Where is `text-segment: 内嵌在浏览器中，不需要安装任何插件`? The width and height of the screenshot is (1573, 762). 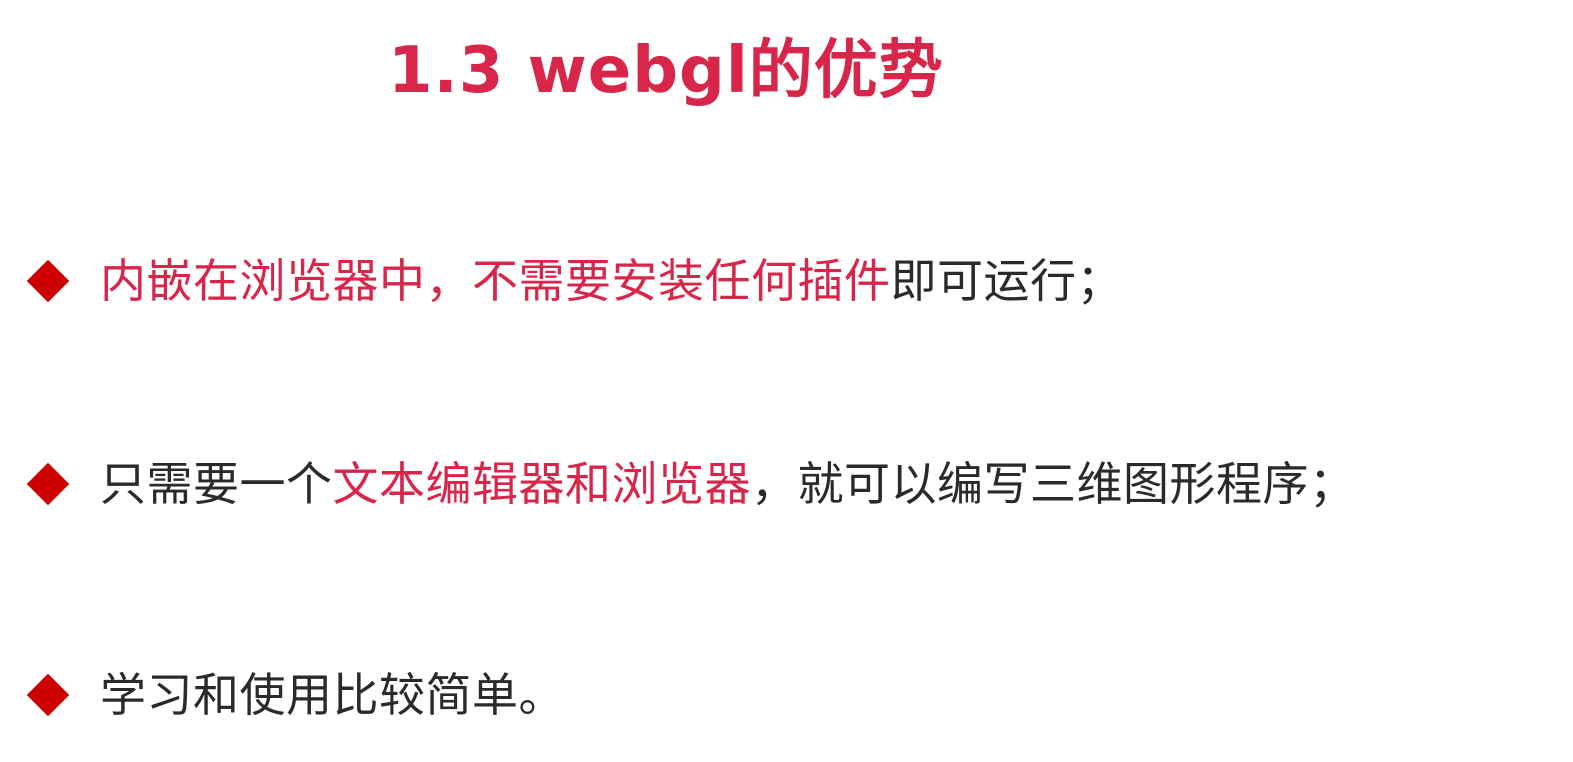 text-segment: 内嵌在浏览器中，不需要安装任何插件 is located at coordinates (495, 281).